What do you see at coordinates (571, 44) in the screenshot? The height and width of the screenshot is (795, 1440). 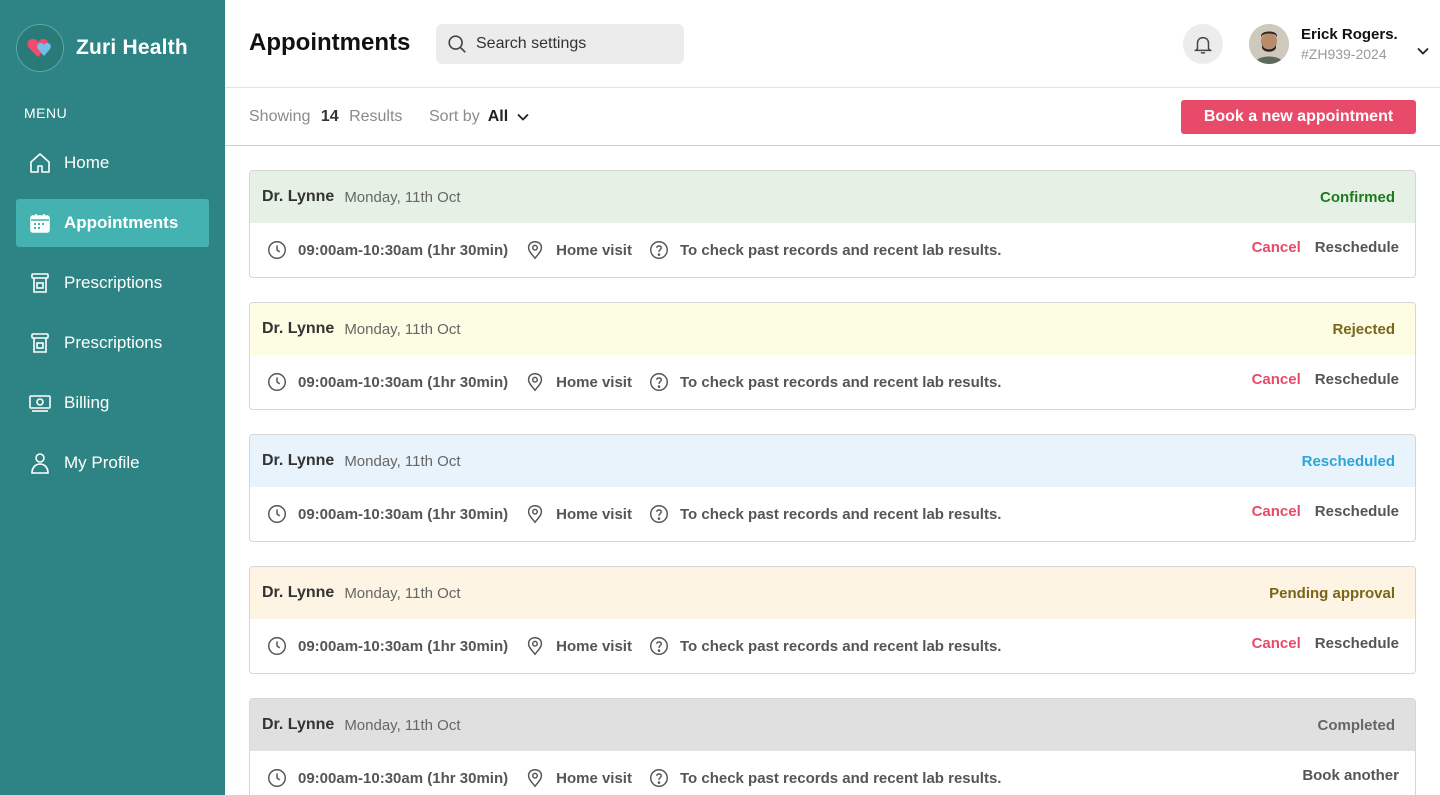 I see `search-input` at bounding box center [571, 44].